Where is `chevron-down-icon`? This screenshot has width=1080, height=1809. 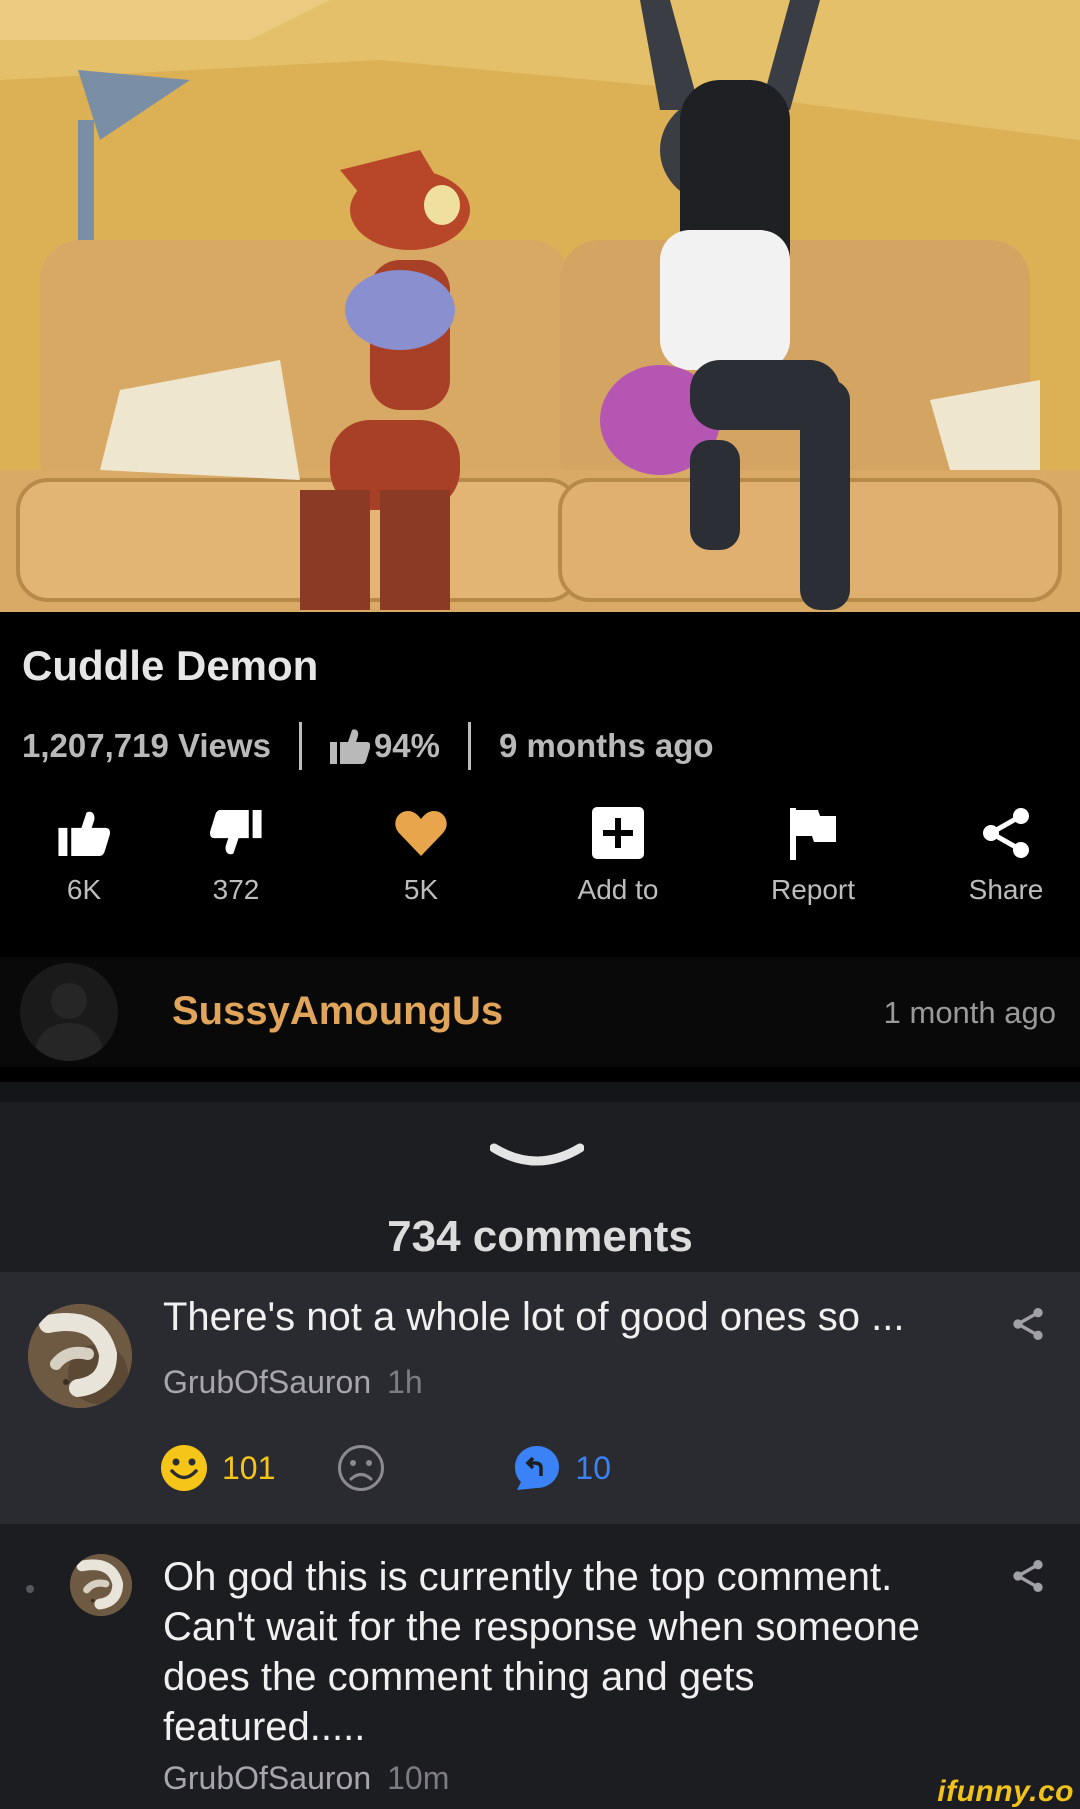
chevron-down-icon is located at coordinates (537, 1156).